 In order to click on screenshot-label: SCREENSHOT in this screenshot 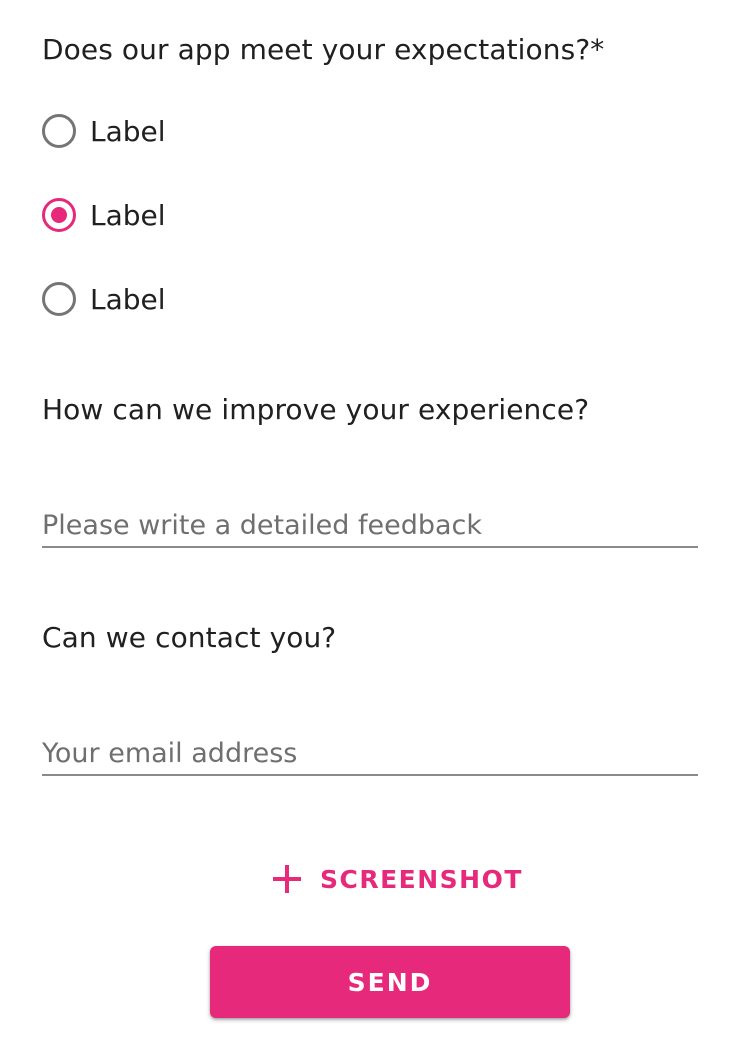, I will do `click(421, 879)`.